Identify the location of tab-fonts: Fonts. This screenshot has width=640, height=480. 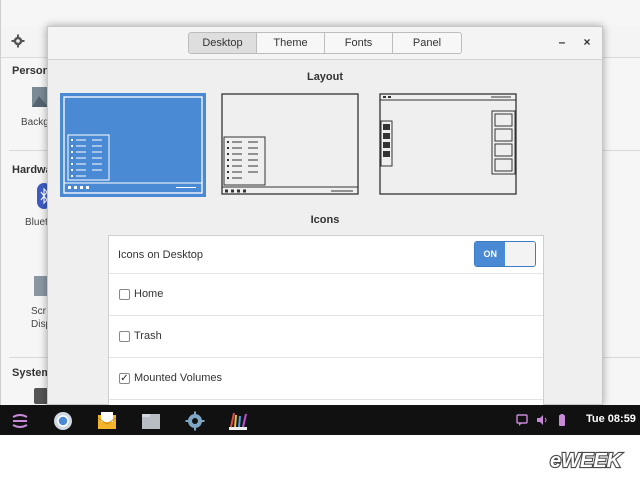
(359, 43).